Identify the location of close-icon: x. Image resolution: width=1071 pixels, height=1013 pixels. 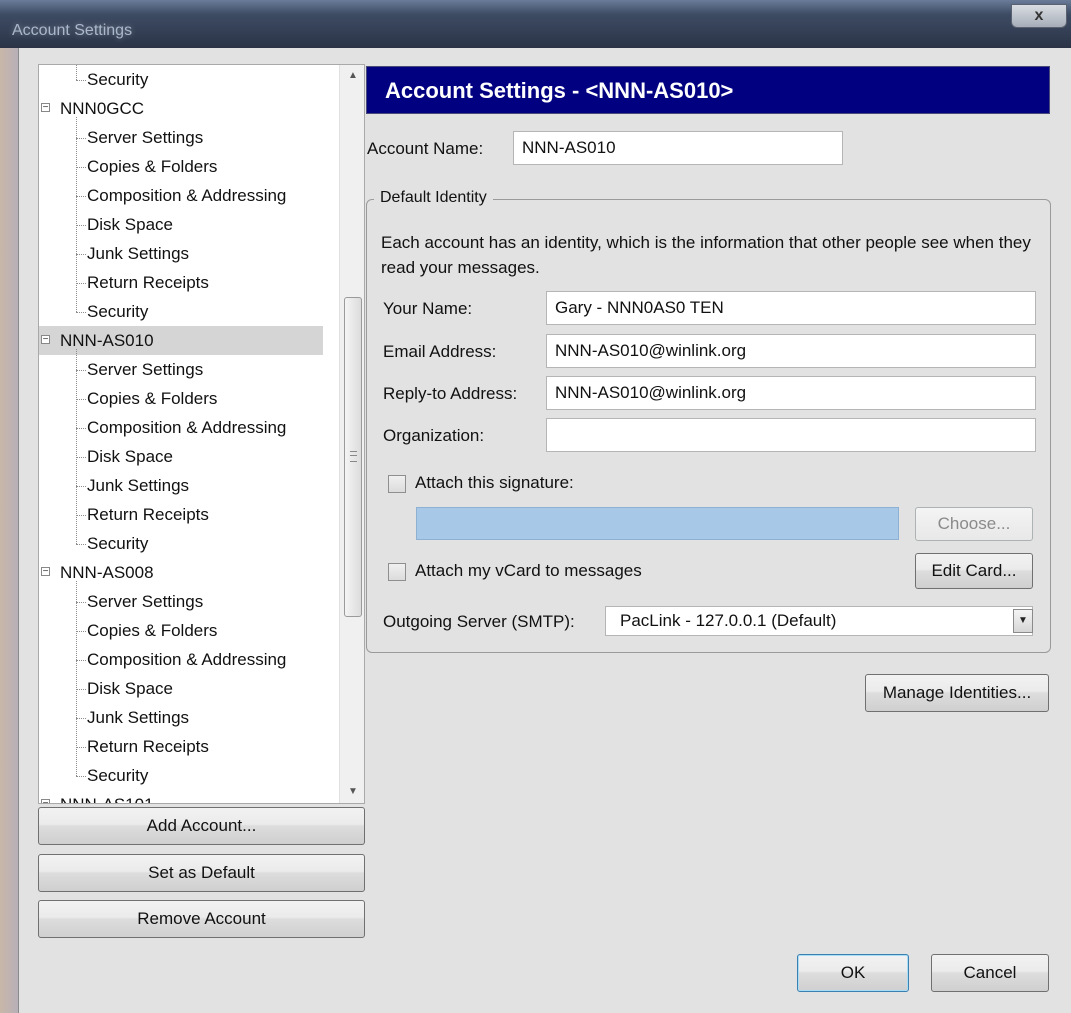
(1039, 15).